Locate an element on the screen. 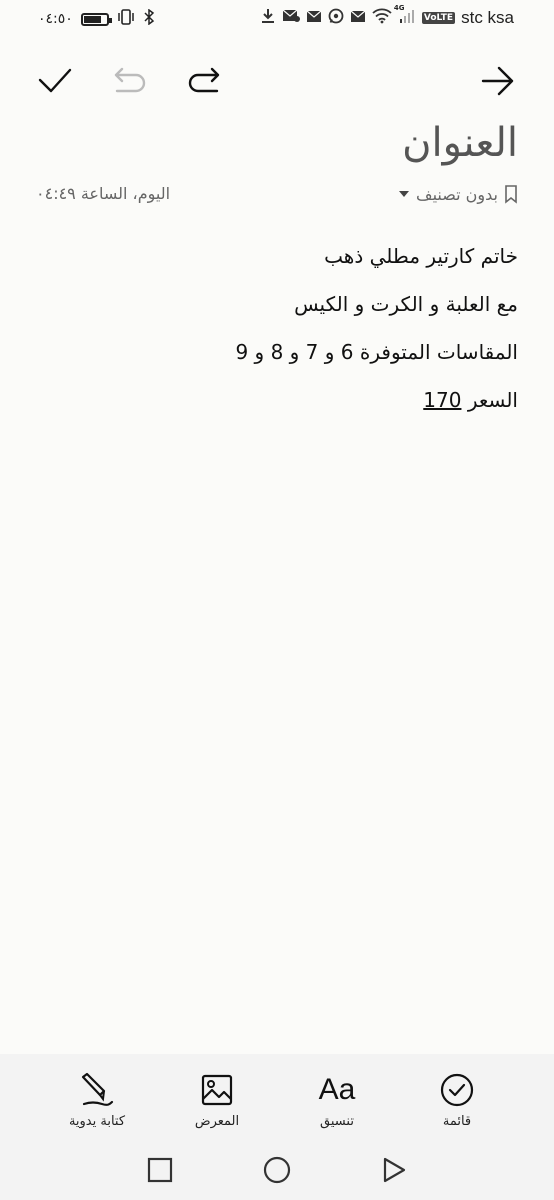  vibrate-icon is located at coordinates (126, 19).